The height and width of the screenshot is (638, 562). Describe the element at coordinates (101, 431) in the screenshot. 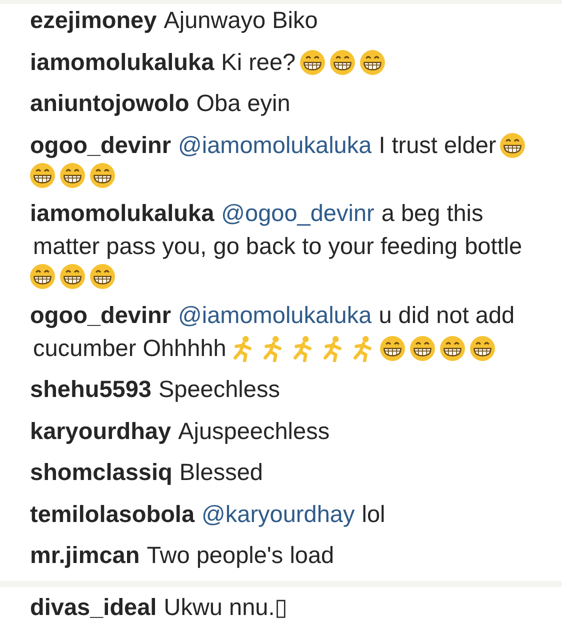

I see `username: karyourdhay` at that location.